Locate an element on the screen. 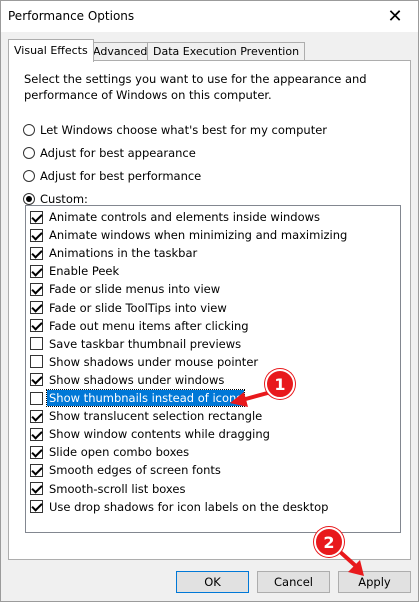 This screenshot has height=602, width=419. effect-option: Save taskbar thumbnail previews is located at coordinates (136, 344).